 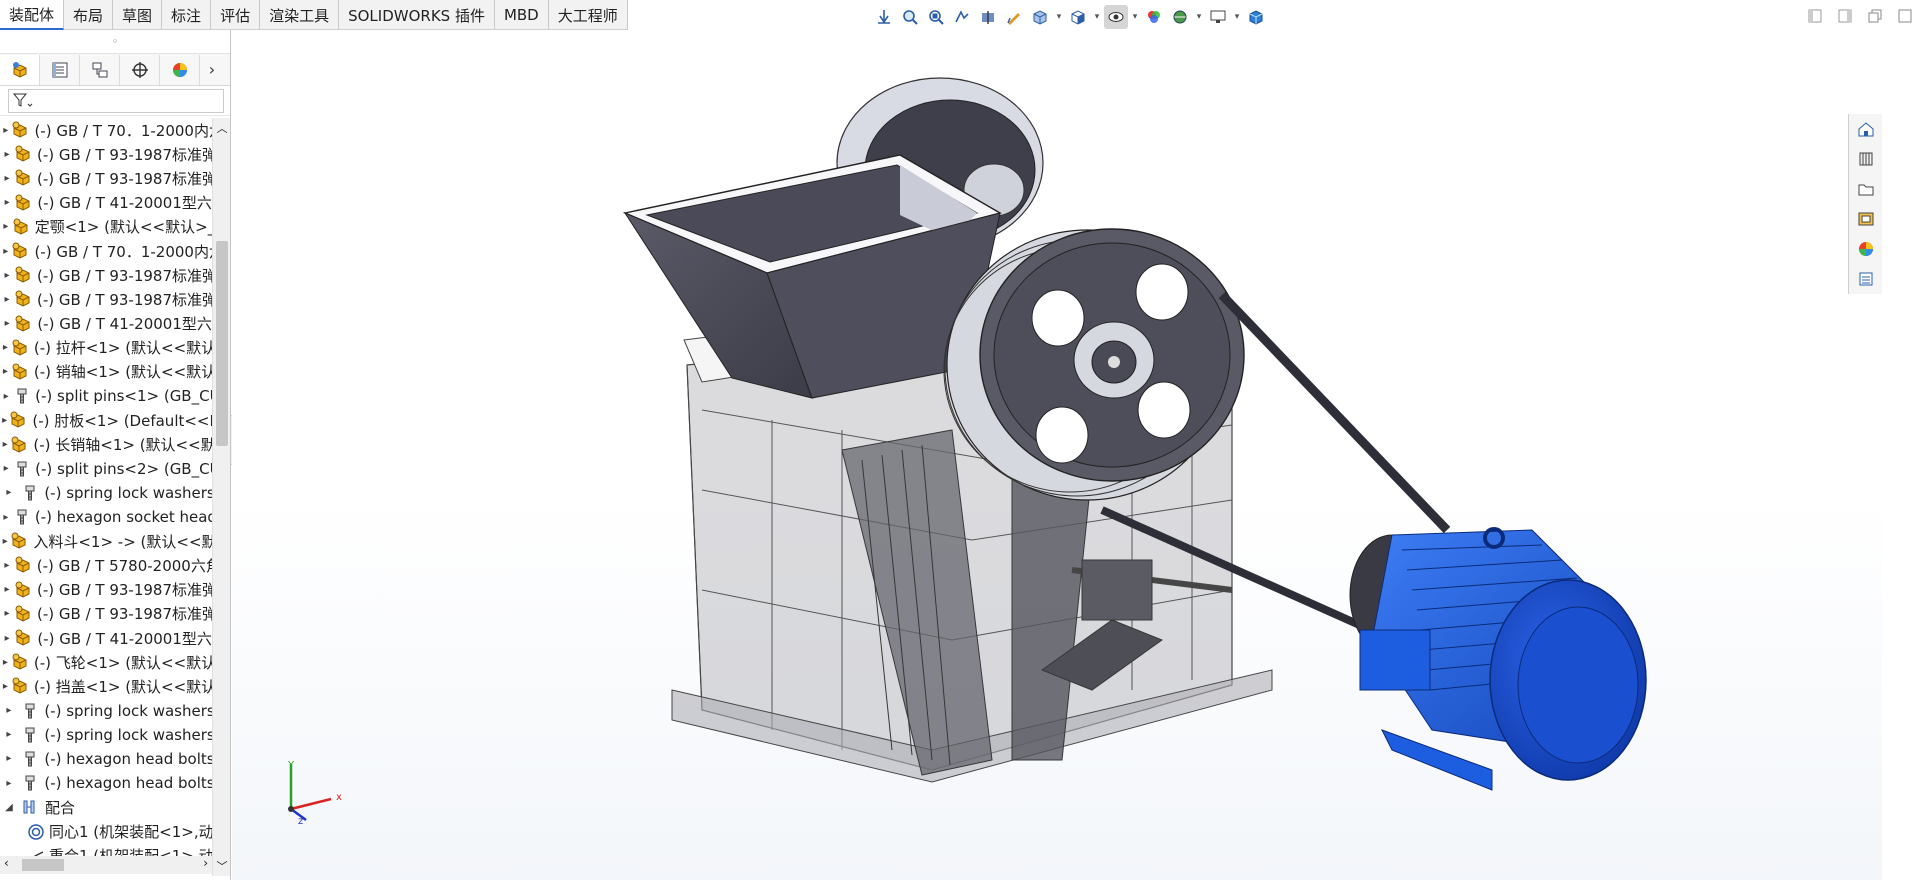 What do you see at coordinates (1256, 17) in the screenshot?
I see `realview-cube-icon` at bounding box center [1256, 17].